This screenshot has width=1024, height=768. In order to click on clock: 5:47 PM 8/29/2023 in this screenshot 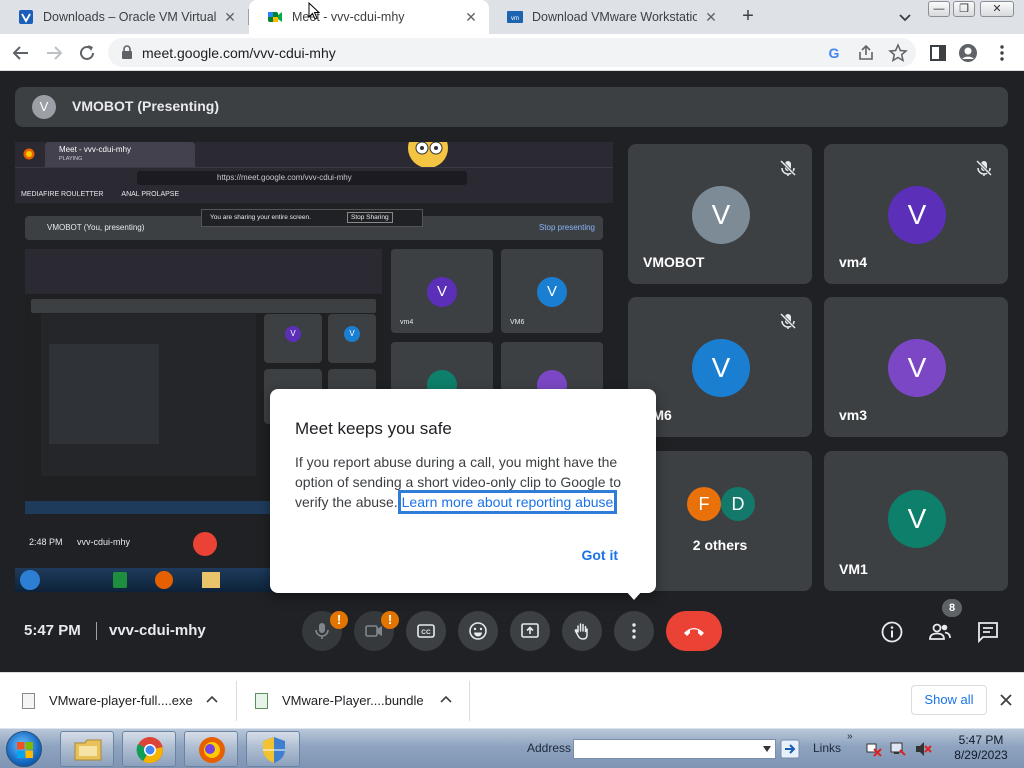, I will do `click(981, 748)`.